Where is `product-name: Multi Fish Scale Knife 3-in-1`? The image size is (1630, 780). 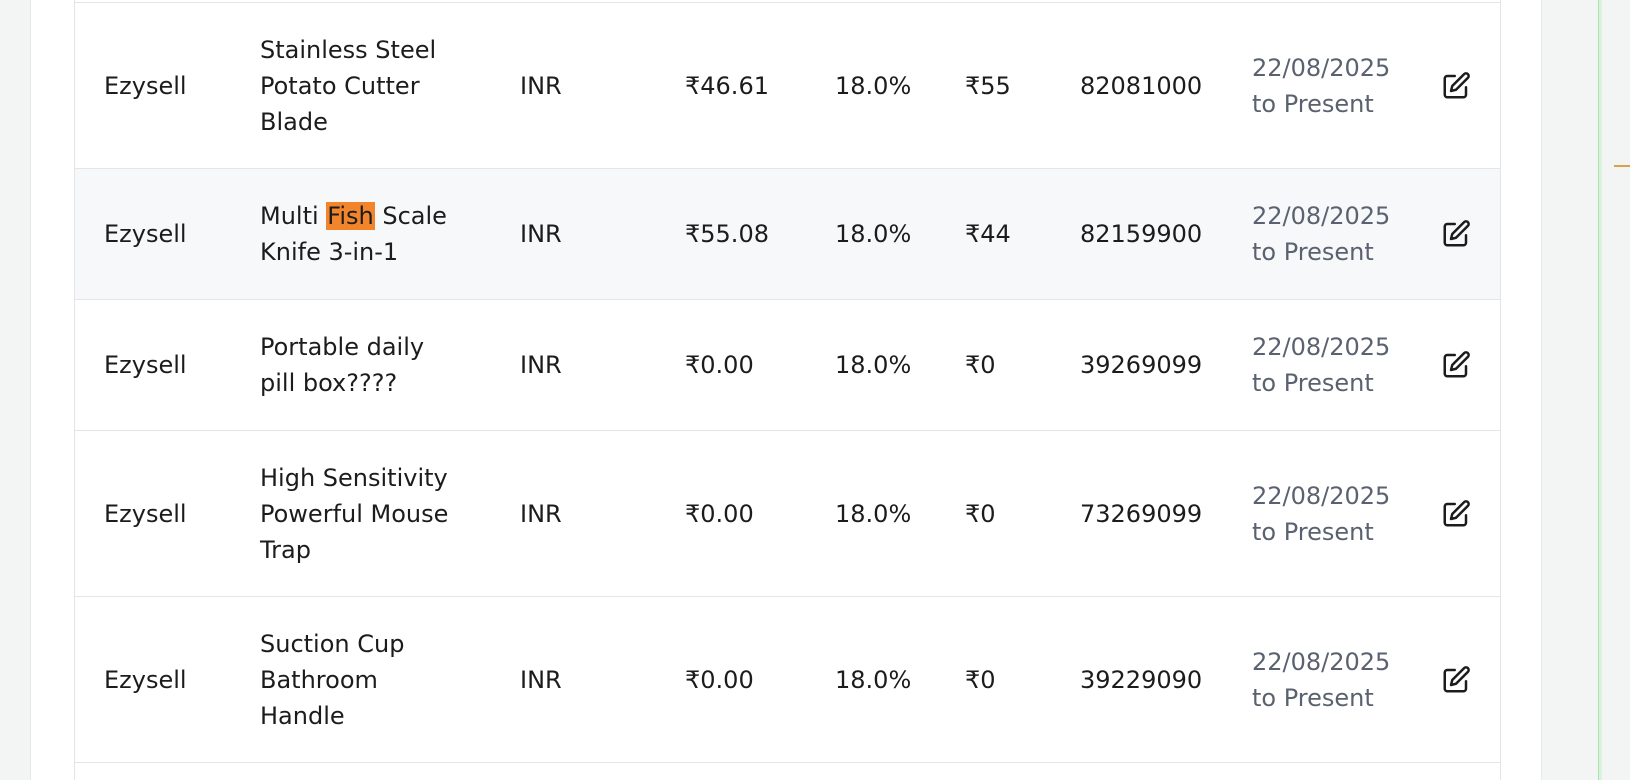 product-name: Multi Fish Scale Knife 3-in-1 is located at coordinates (353, 234).